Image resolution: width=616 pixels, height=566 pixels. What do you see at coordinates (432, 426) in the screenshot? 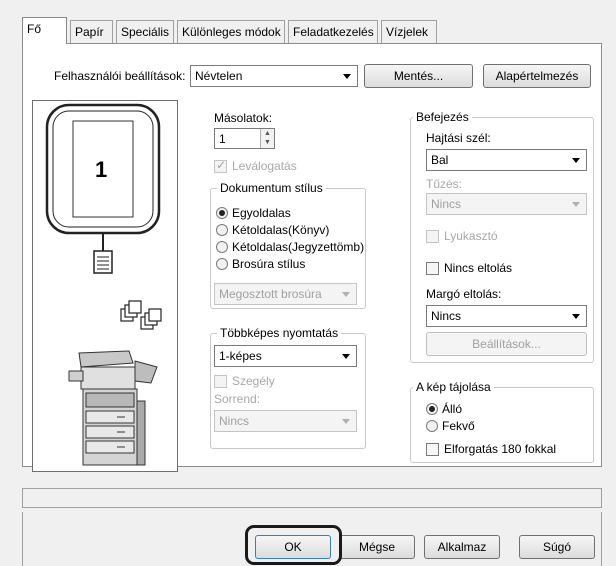
I see `radio-landscape` at bounding box center [432, 426].